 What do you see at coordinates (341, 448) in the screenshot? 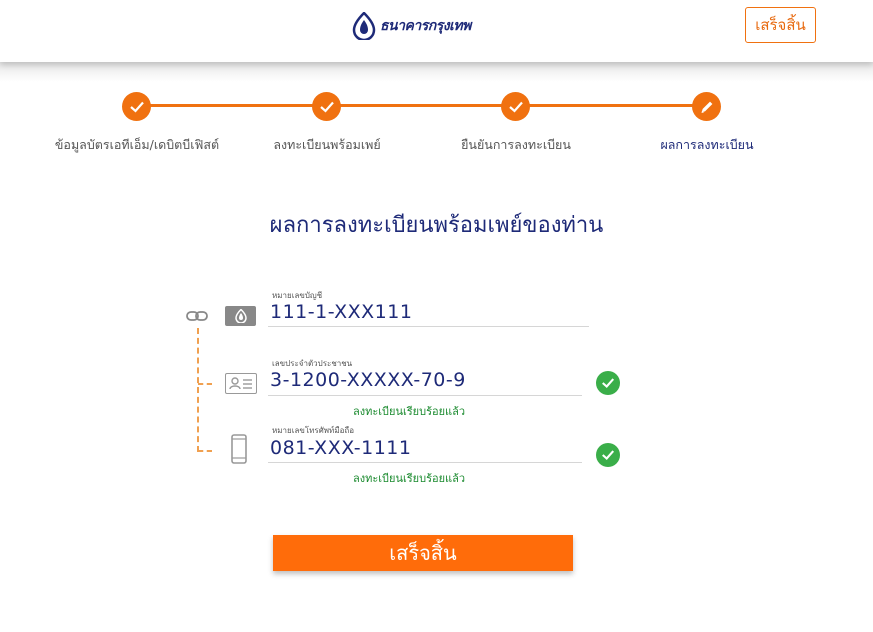
I see `phone-value: 081-XXX-1111` at bounding box center [341, 448].